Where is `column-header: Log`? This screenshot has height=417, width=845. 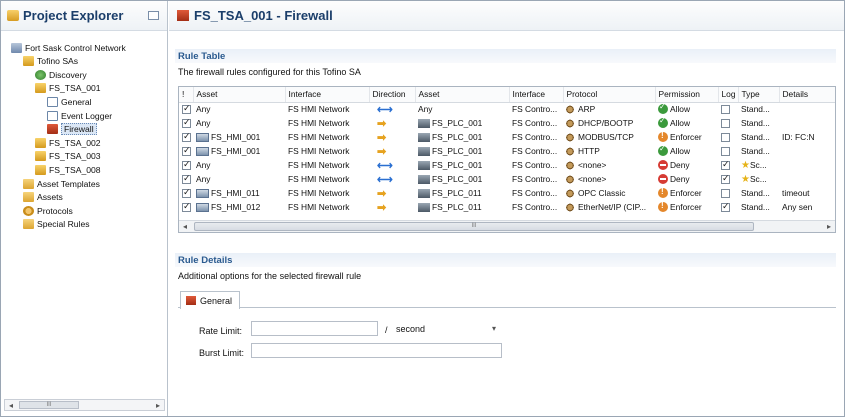
column-header: Log is located at coordinates (728, 95).